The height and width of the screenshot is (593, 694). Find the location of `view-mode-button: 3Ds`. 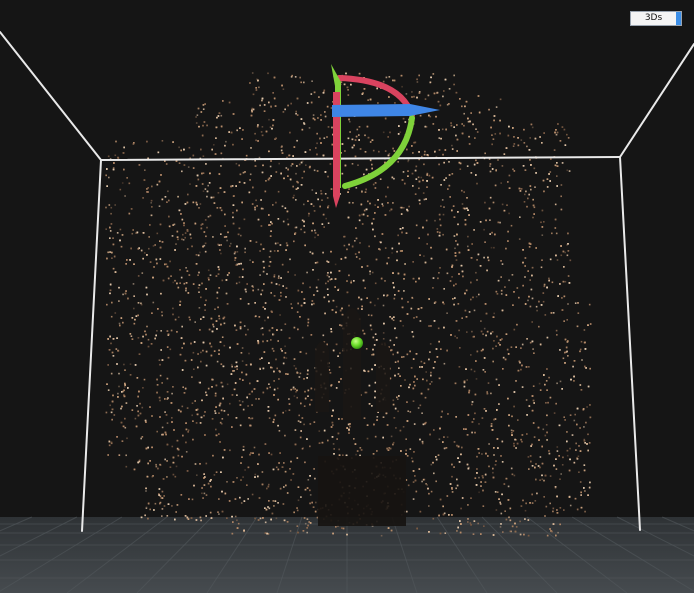

view-mode-button: 3Ds is located at coordinates (656, 18).